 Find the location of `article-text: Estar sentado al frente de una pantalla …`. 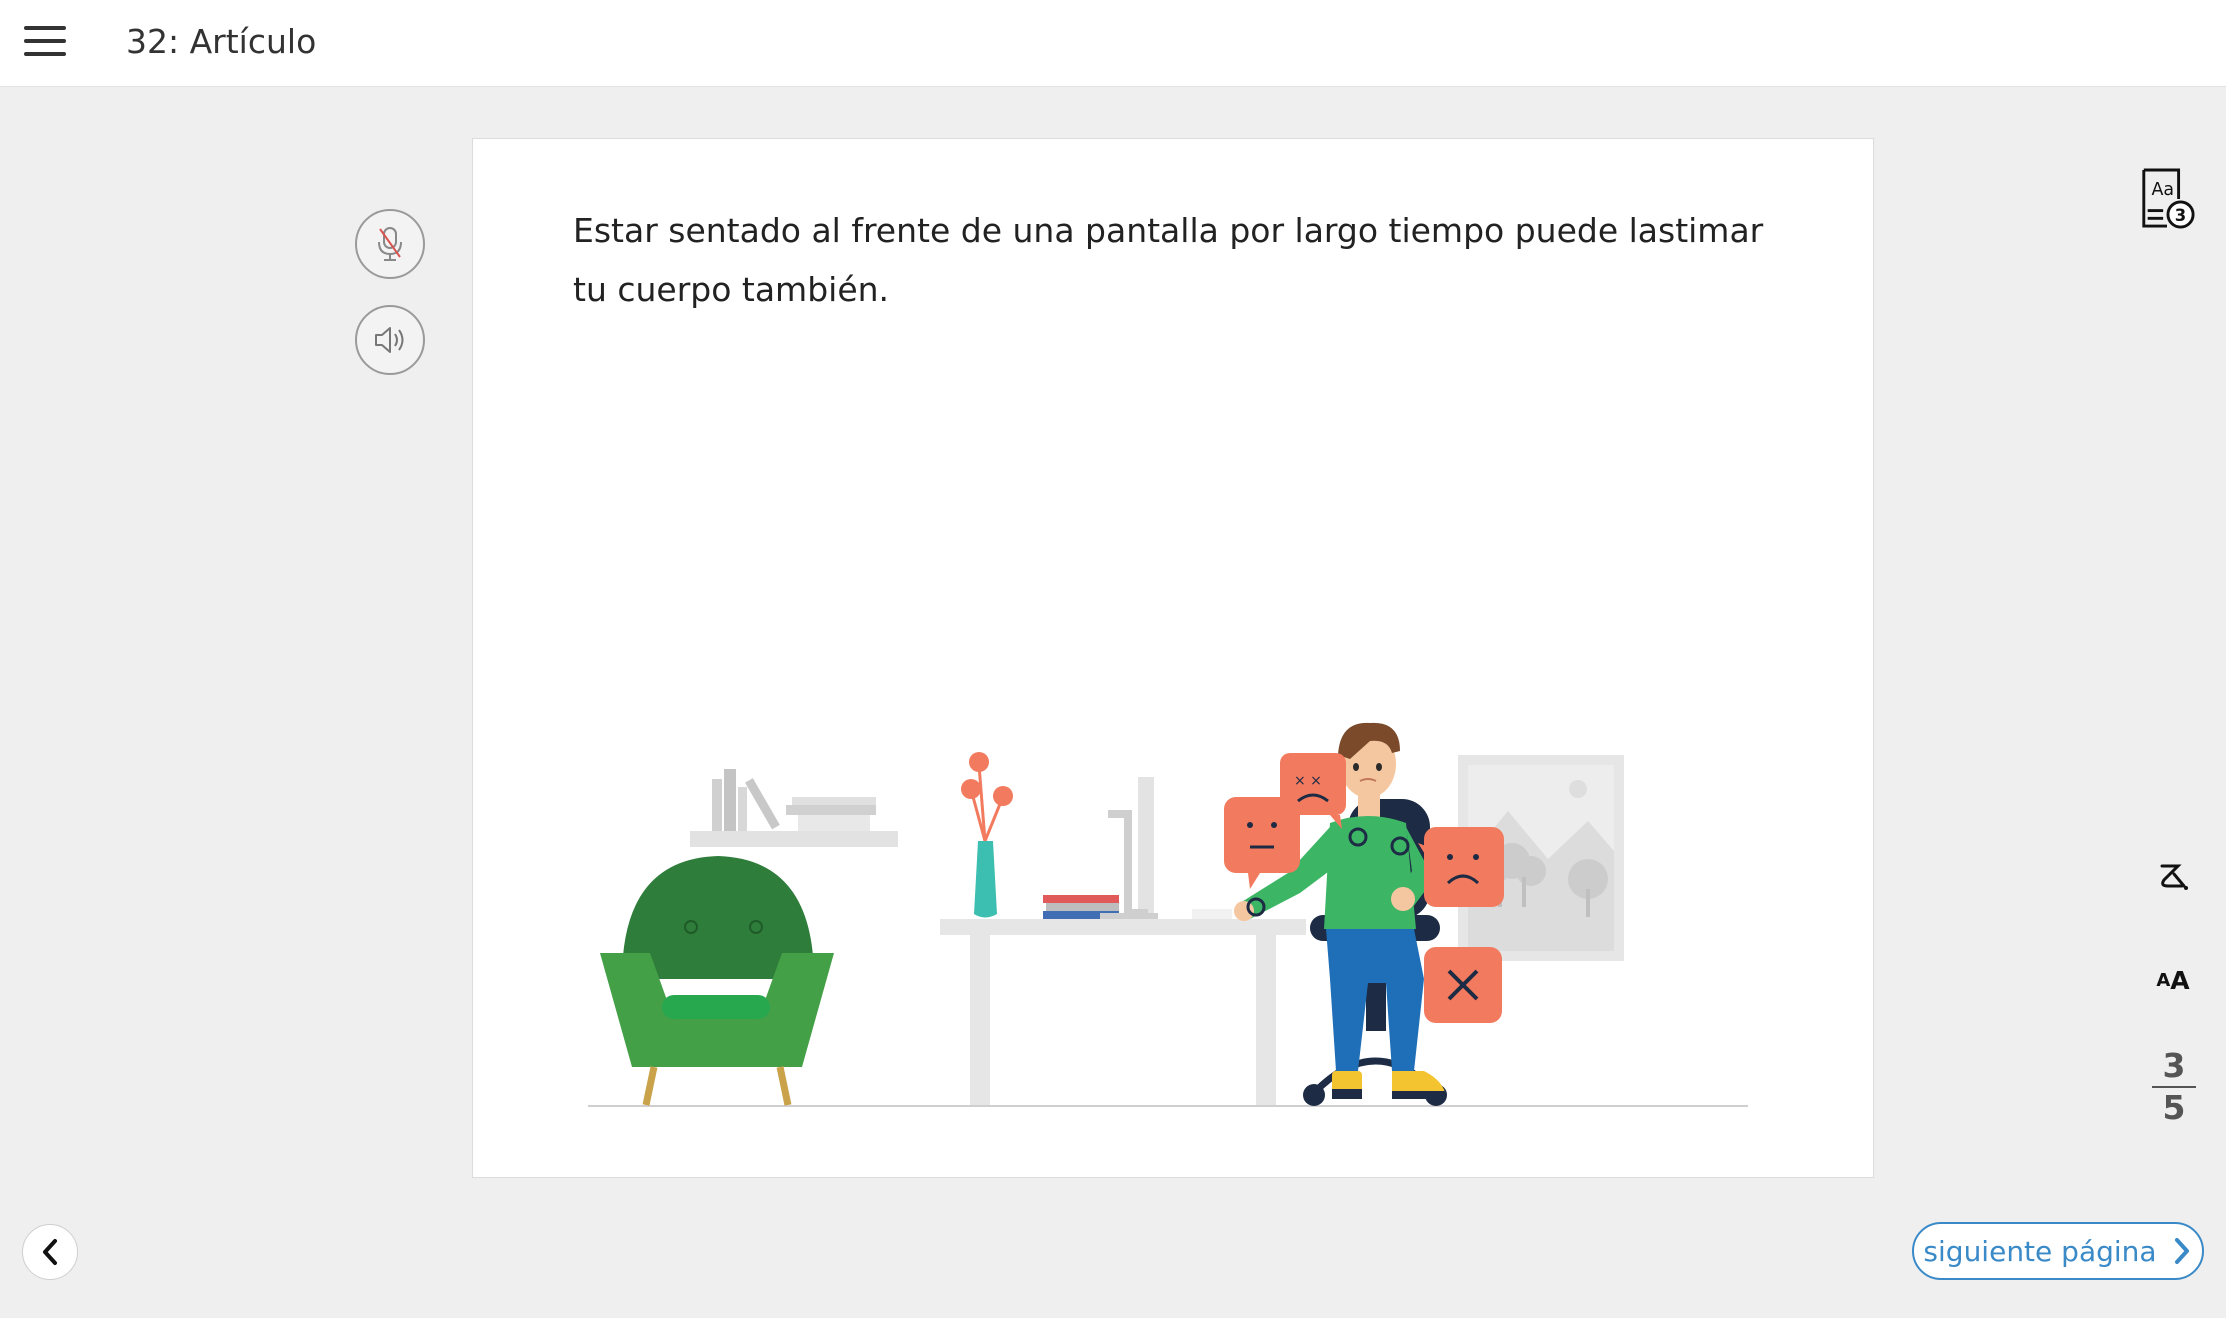

article-text: Estar sentado al frente de una pantalla … is located at coordinates (1168, 260).